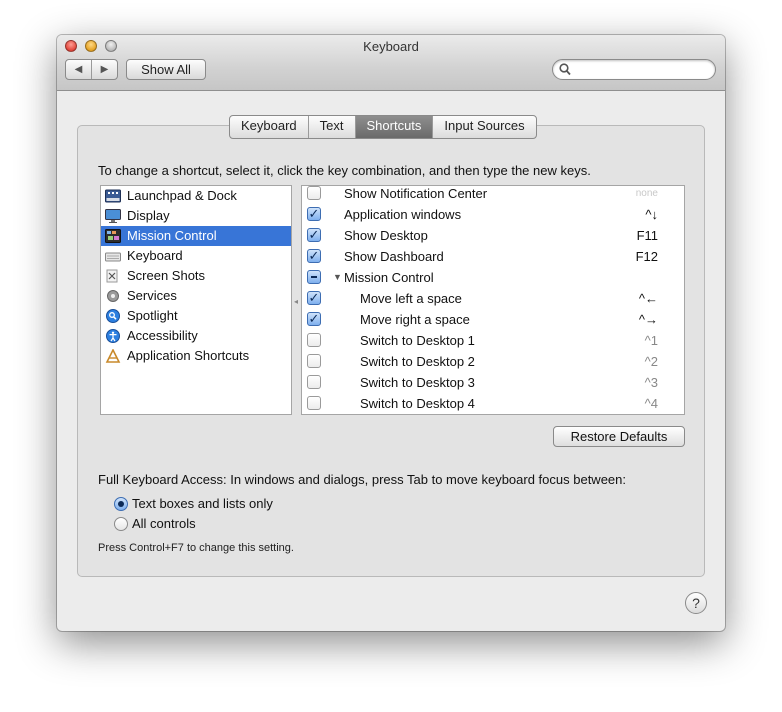 The height and width of the screenshot is (712, 782). I want to click on shortcut-row: ✓ Show Desktop F11, so click(493, 235).